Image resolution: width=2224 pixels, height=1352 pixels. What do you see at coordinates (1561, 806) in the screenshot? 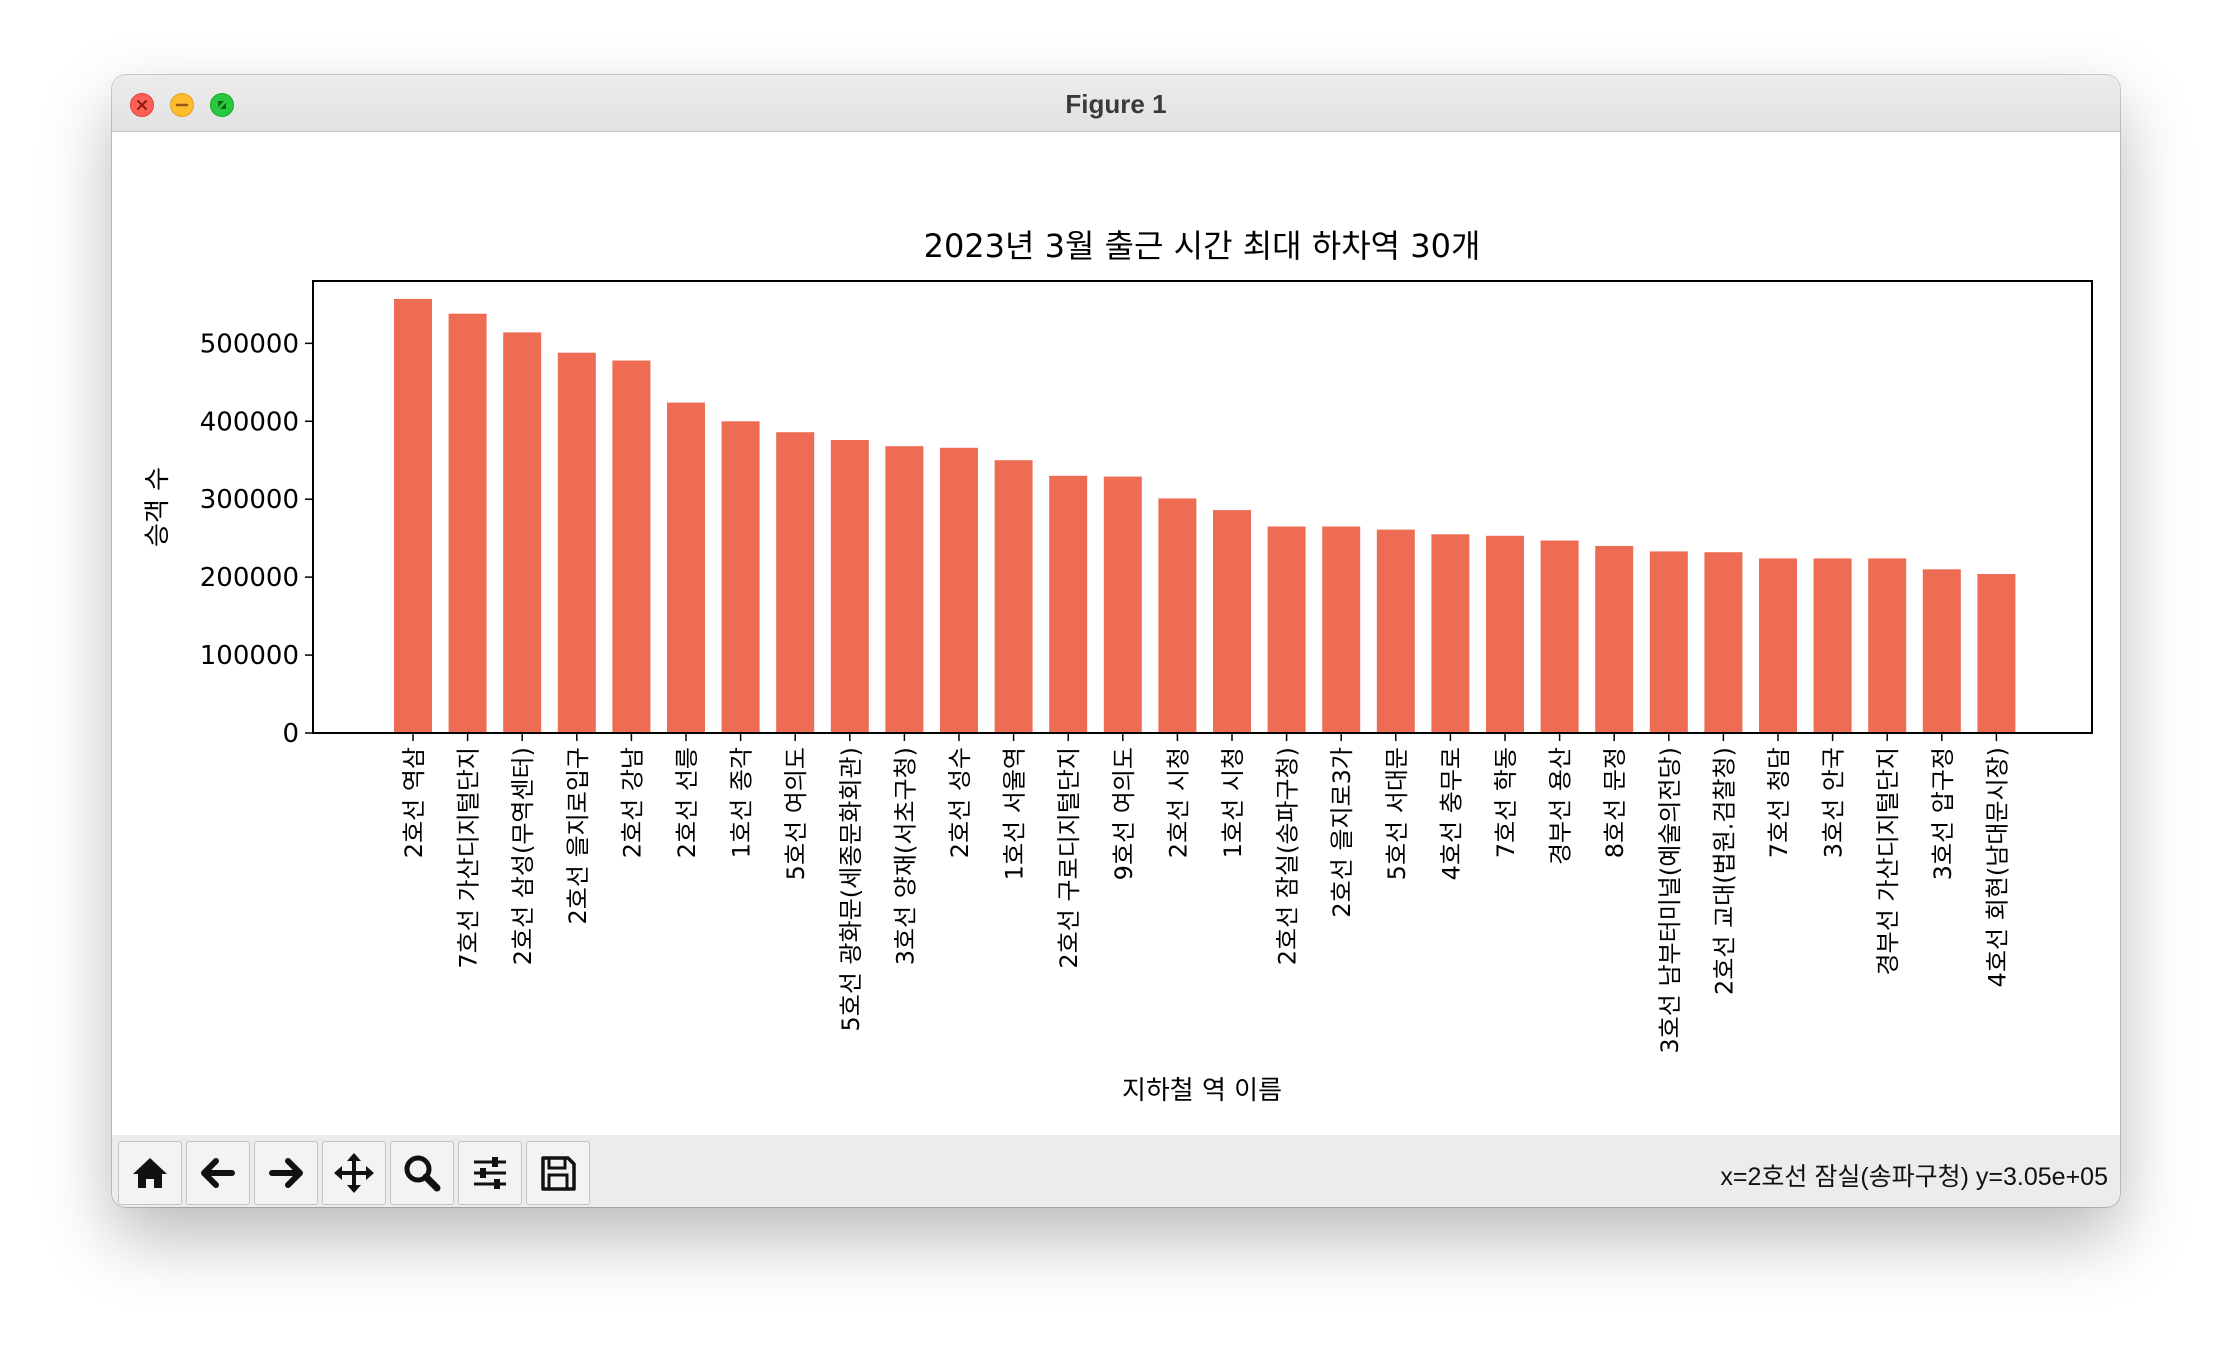
I see `x-tick-label: 경부선 용산` at bounding box center [1561, 806].